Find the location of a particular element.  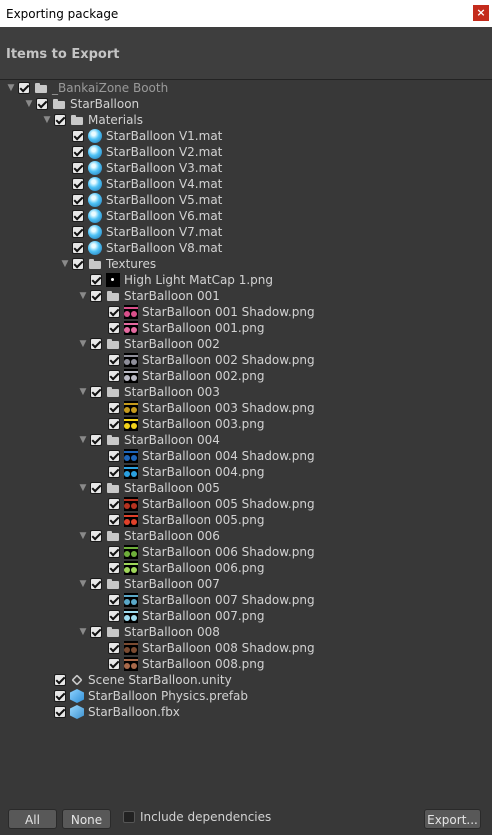

tree-row: StarBalloon 001.png is located at coordinates (179, 328).